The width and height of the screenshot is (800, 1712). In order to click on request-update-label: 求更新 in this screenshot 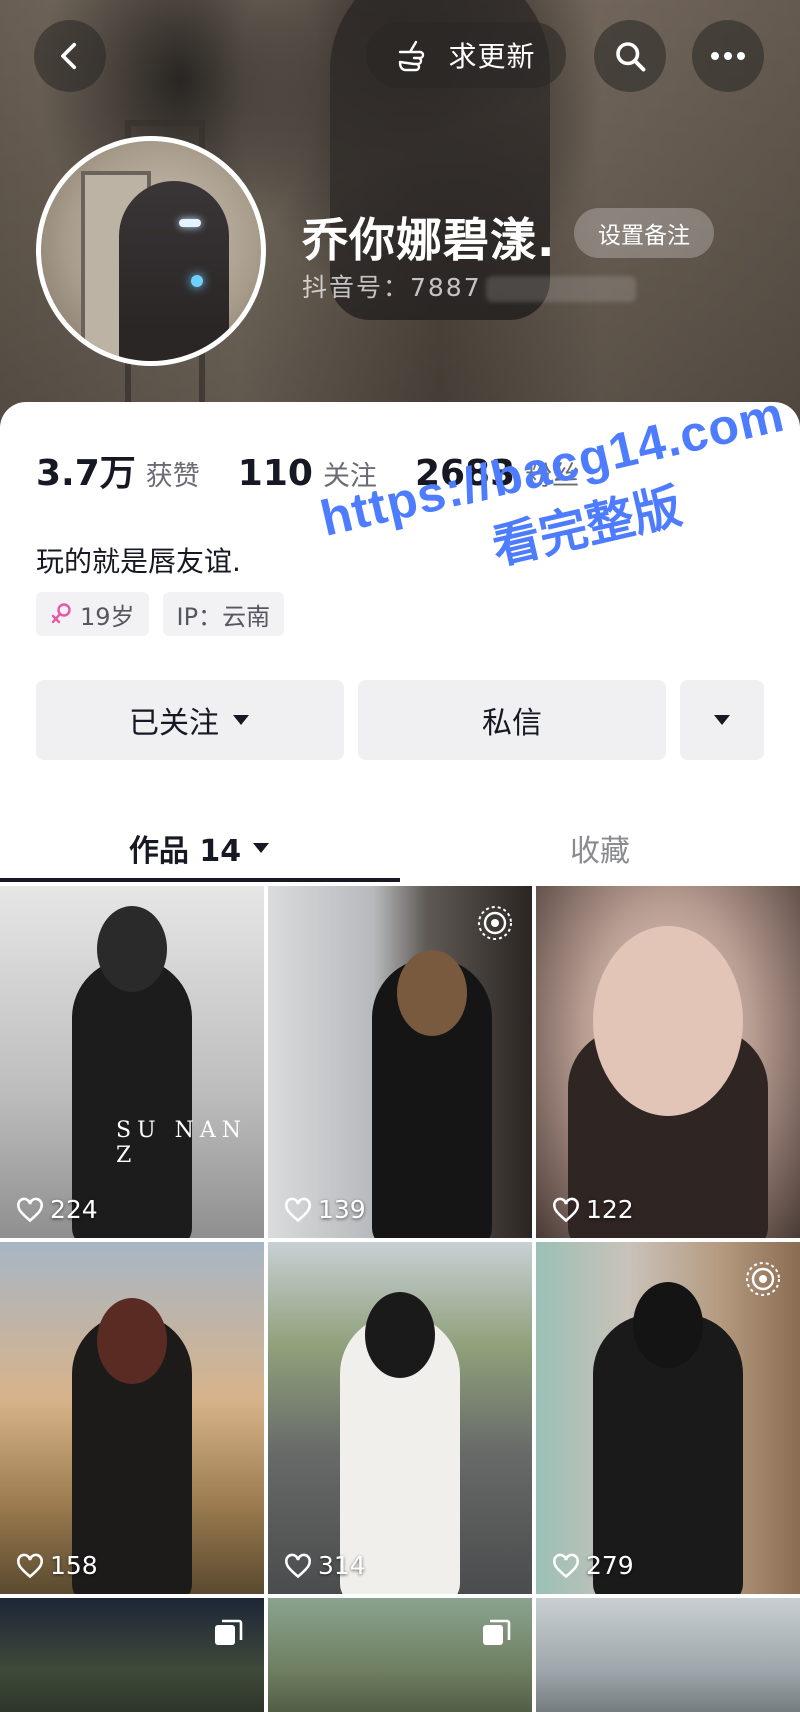, I will do `click(492, 56)`.